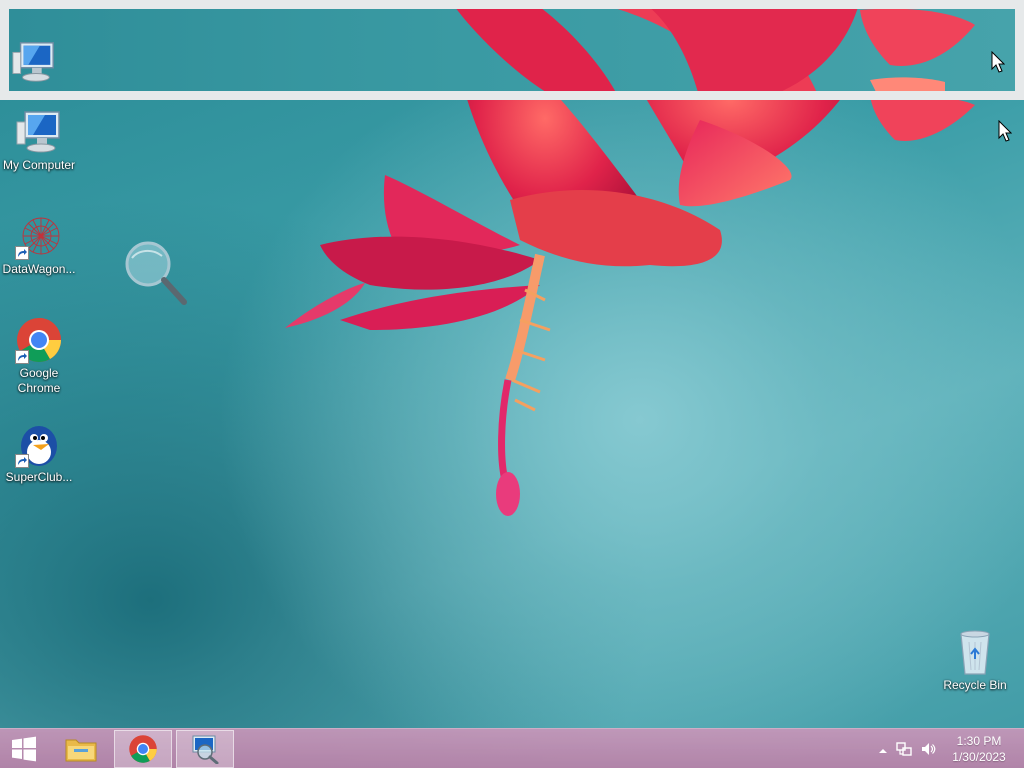  What do you see at coordinates (904, 751) in the screenshot?
I see `network-icon` at bounding box center [904, 751].